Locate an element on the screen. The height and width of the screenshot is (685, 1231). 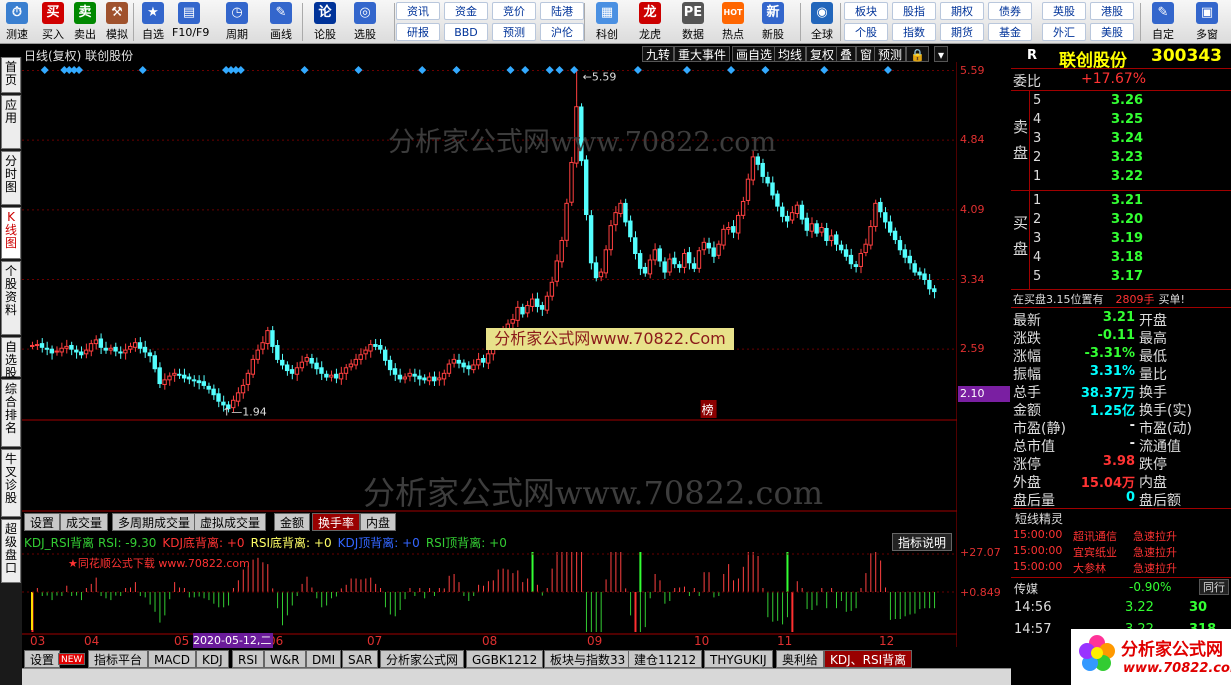
toolbar-link: 外汇 is located at coordinates (1064, 32).